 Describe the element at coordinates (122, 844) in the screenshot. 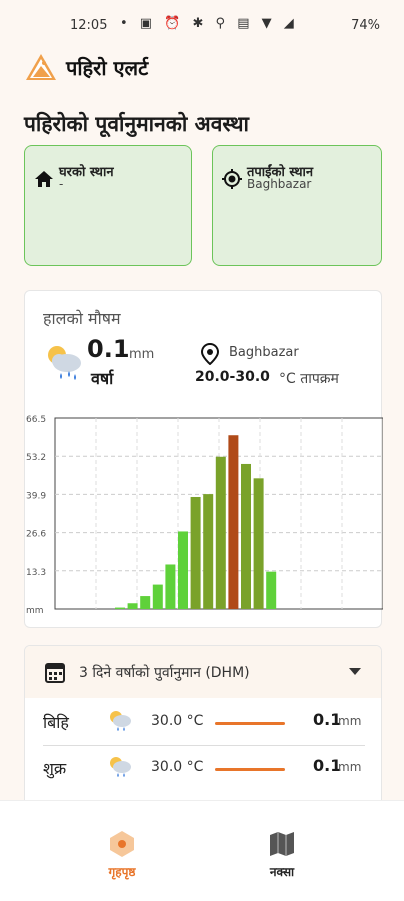

I see `home-nav-icon` at that location.